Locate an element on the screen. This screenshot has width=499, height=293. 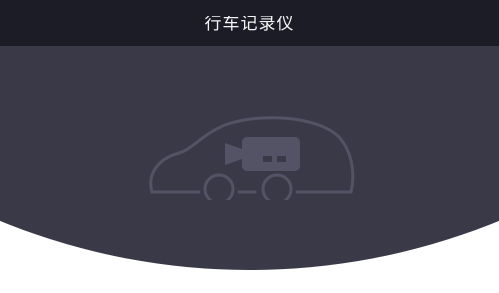
page-title: 行车记录仪 is located at coordinates (249, 24).